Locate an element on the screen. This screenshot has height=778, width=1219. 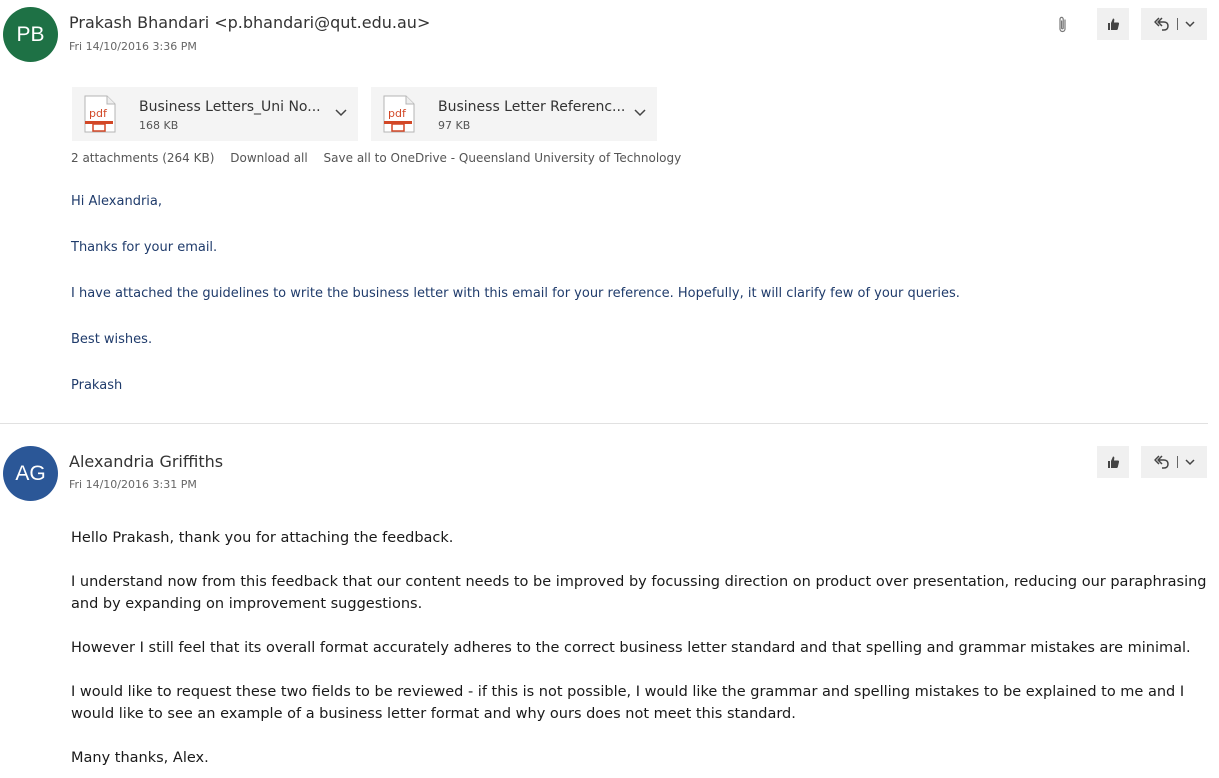
avatar-initials: AG is located at coordinates (30, 473).